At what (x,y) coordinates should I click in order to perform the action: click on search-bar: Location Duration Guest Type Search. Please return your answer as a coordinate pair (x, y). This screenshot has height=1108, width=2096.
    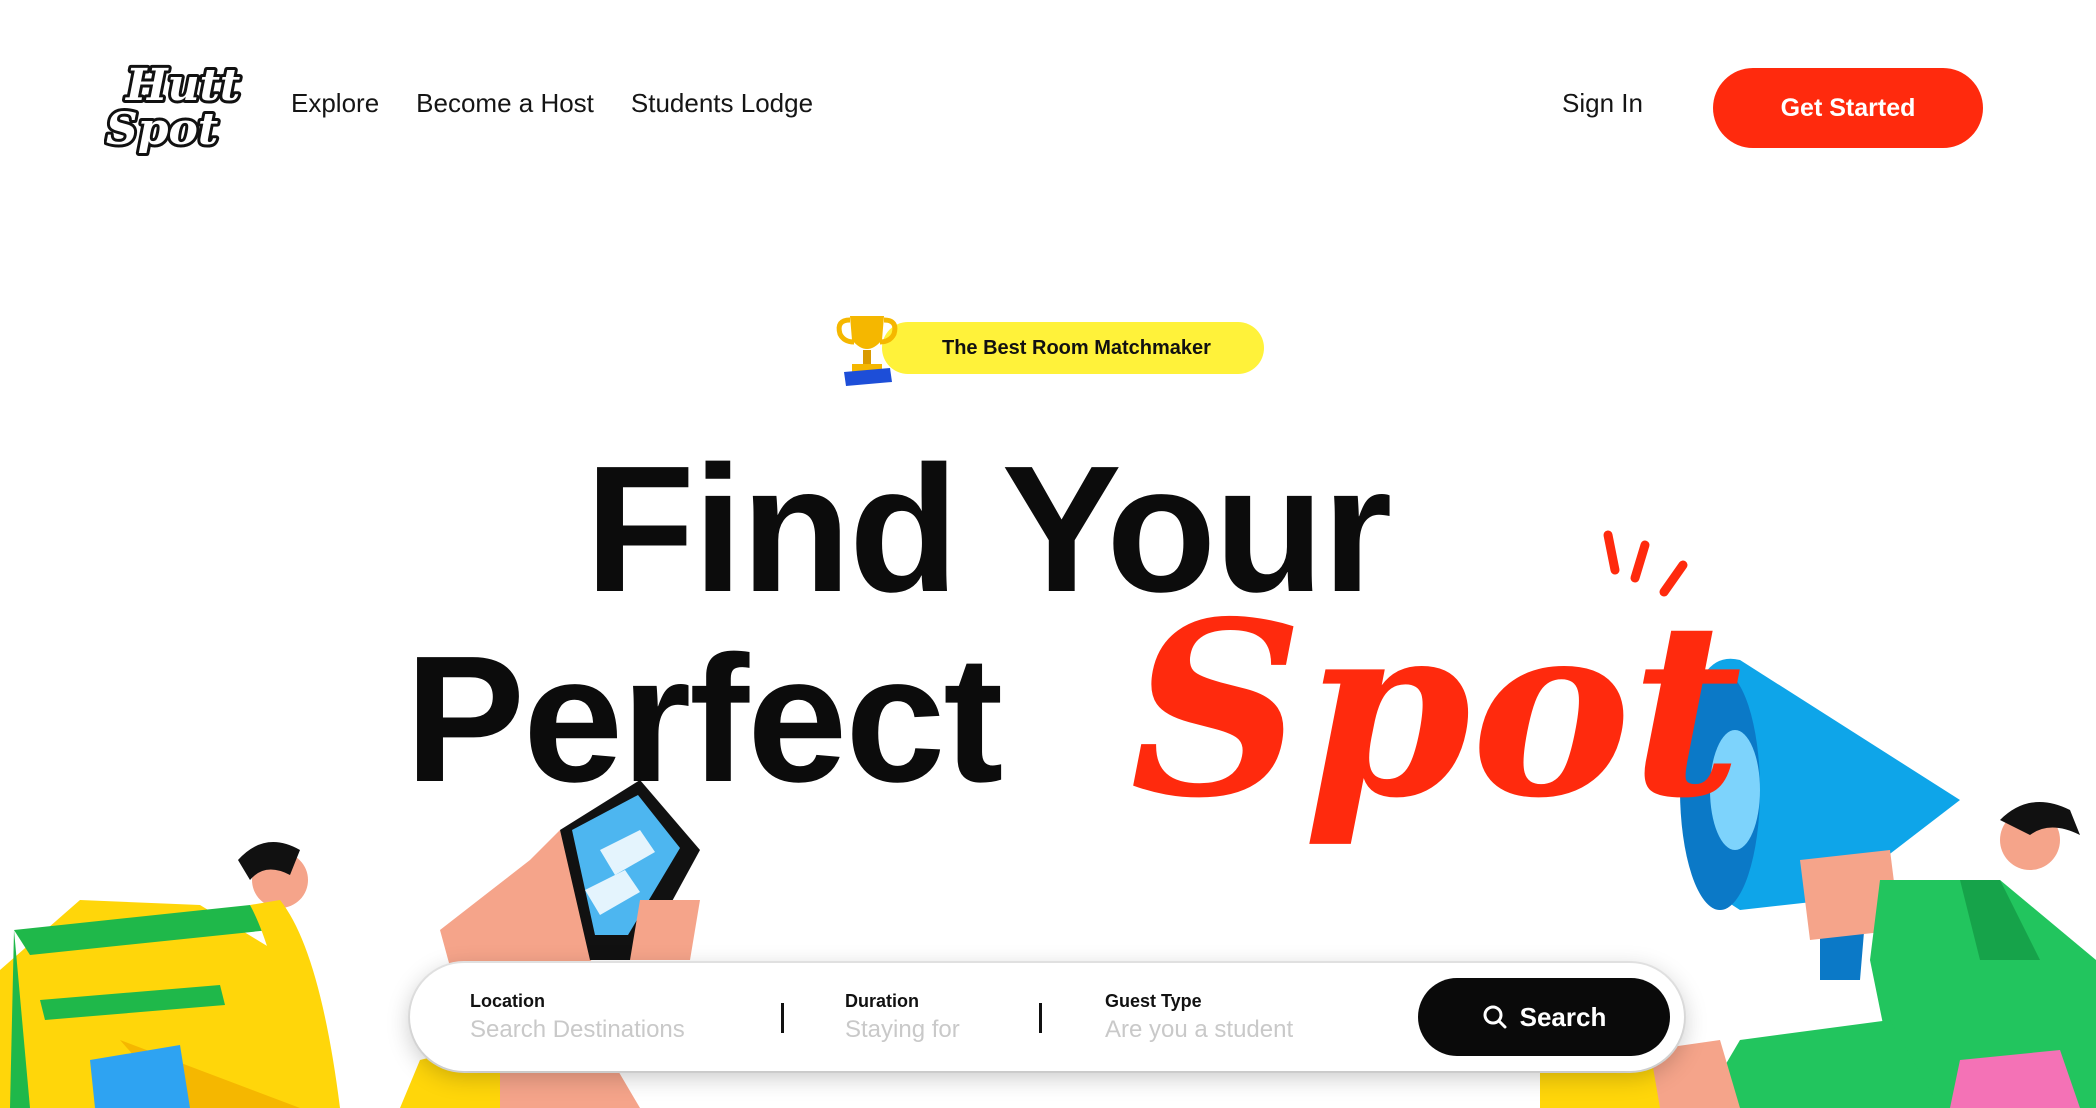
    Looking at the image, I should click on (1047, 1017).